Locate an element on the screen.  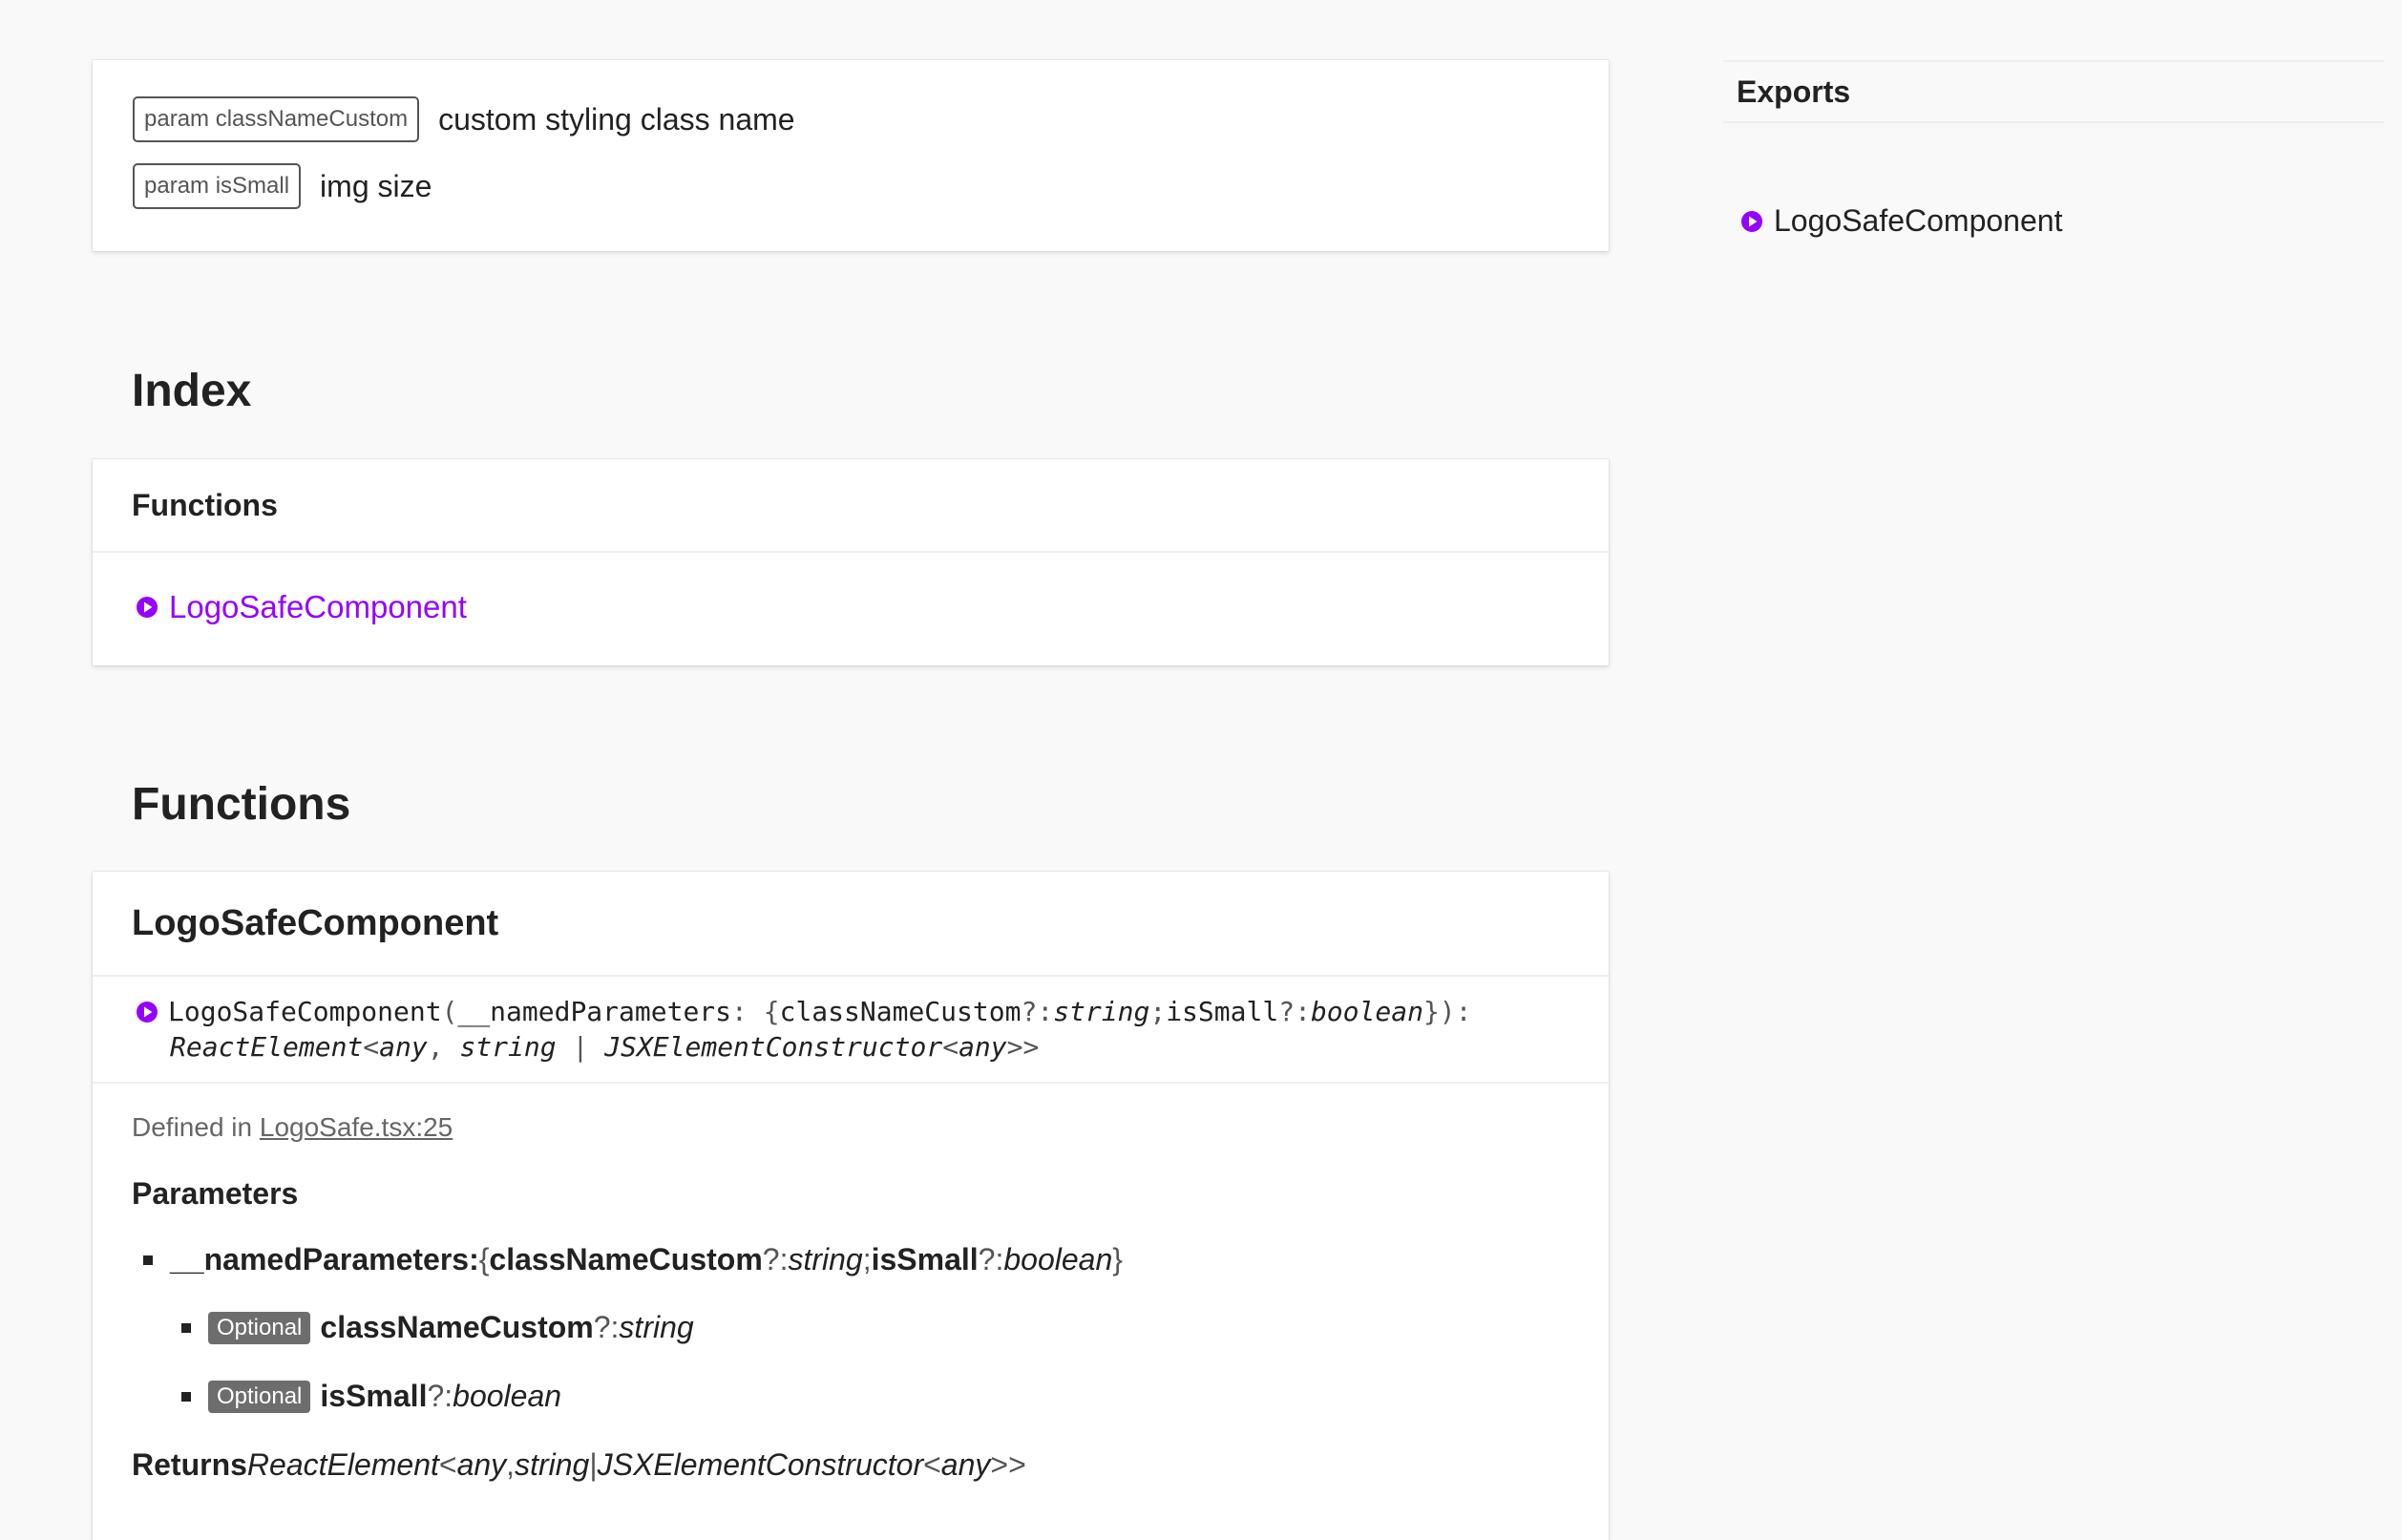
returns-comma: , is located at coordinates (511, 1464).